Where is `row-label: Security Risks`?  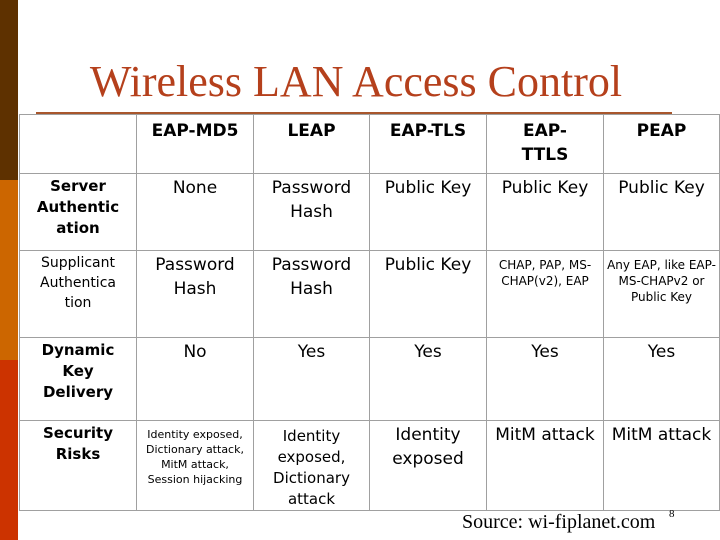 row-label: Security Risks is located at coordinates (78, 465).